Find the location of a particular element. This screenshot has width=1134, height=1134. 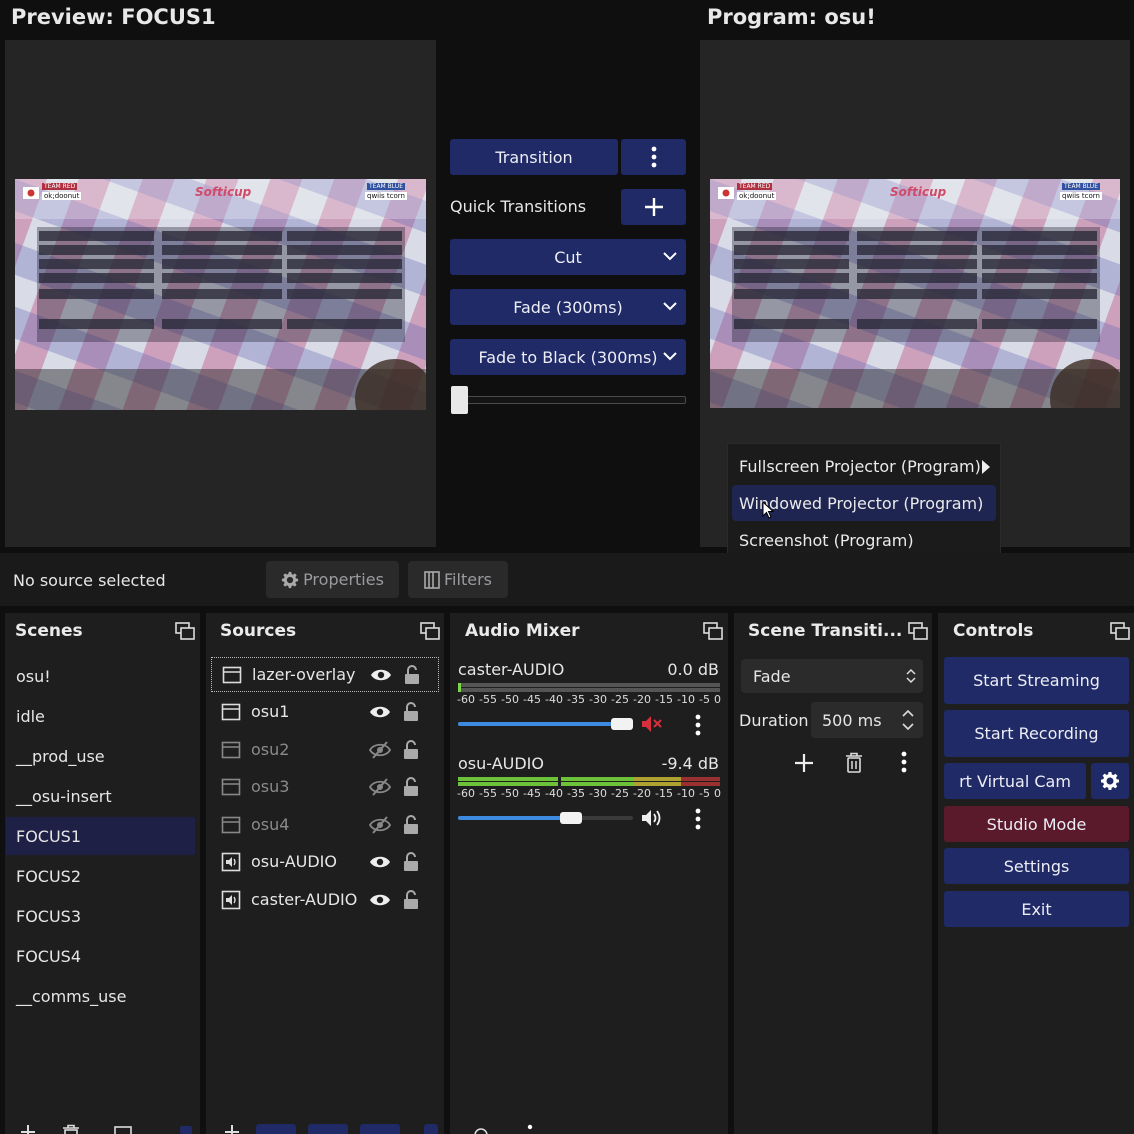

spin-arrows-icon is located at coordinates (908, 720).